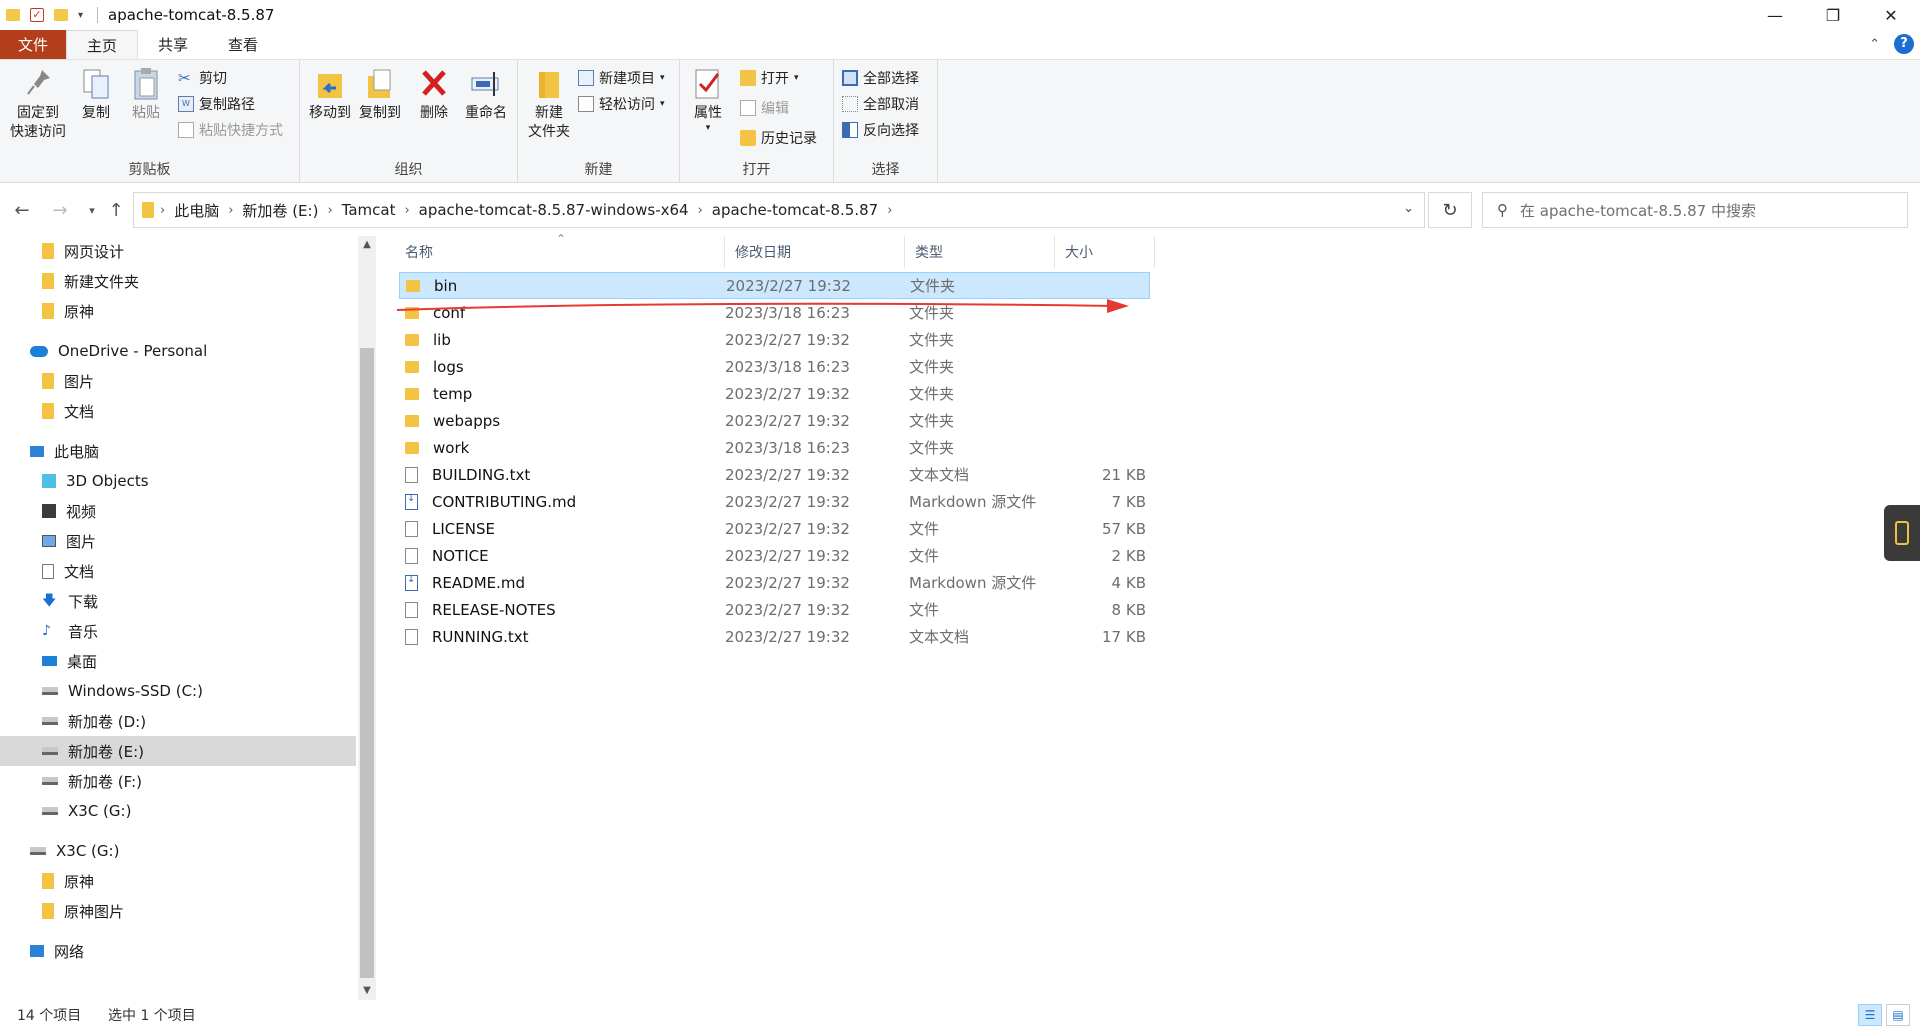  What do you see at coordinates (367, 245) in the screenshot?
I see `scroll-up-icon: ▲` at bounding box center [367, 245].